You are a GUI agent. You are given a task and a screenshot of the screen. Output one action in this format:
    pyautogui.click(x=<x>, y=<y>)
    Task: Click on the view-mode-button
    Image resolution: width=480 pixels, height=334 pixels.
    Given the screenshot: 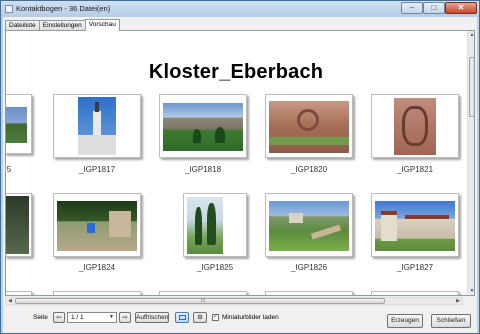 What is the action you would take?
    pyautogui.click(x=182, y=317)
    